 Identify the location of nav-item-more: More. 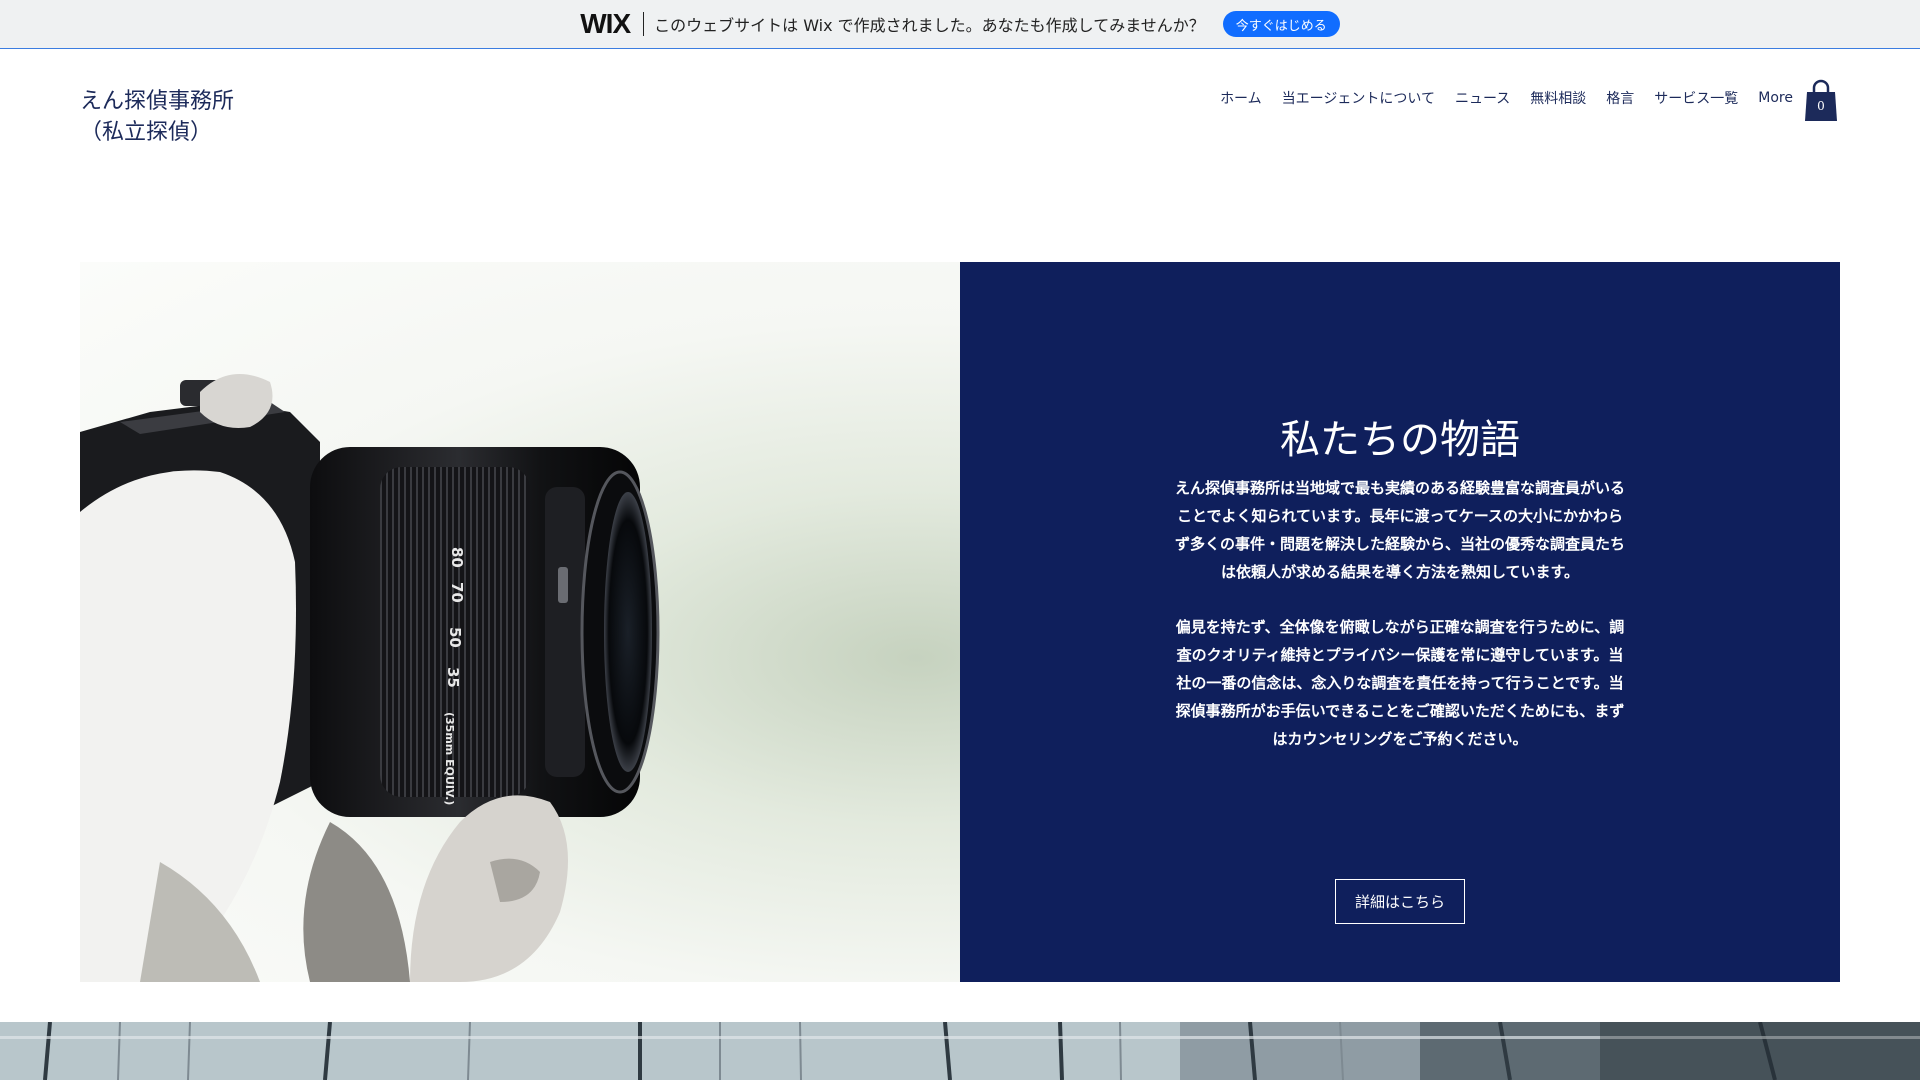
(1775, 98).